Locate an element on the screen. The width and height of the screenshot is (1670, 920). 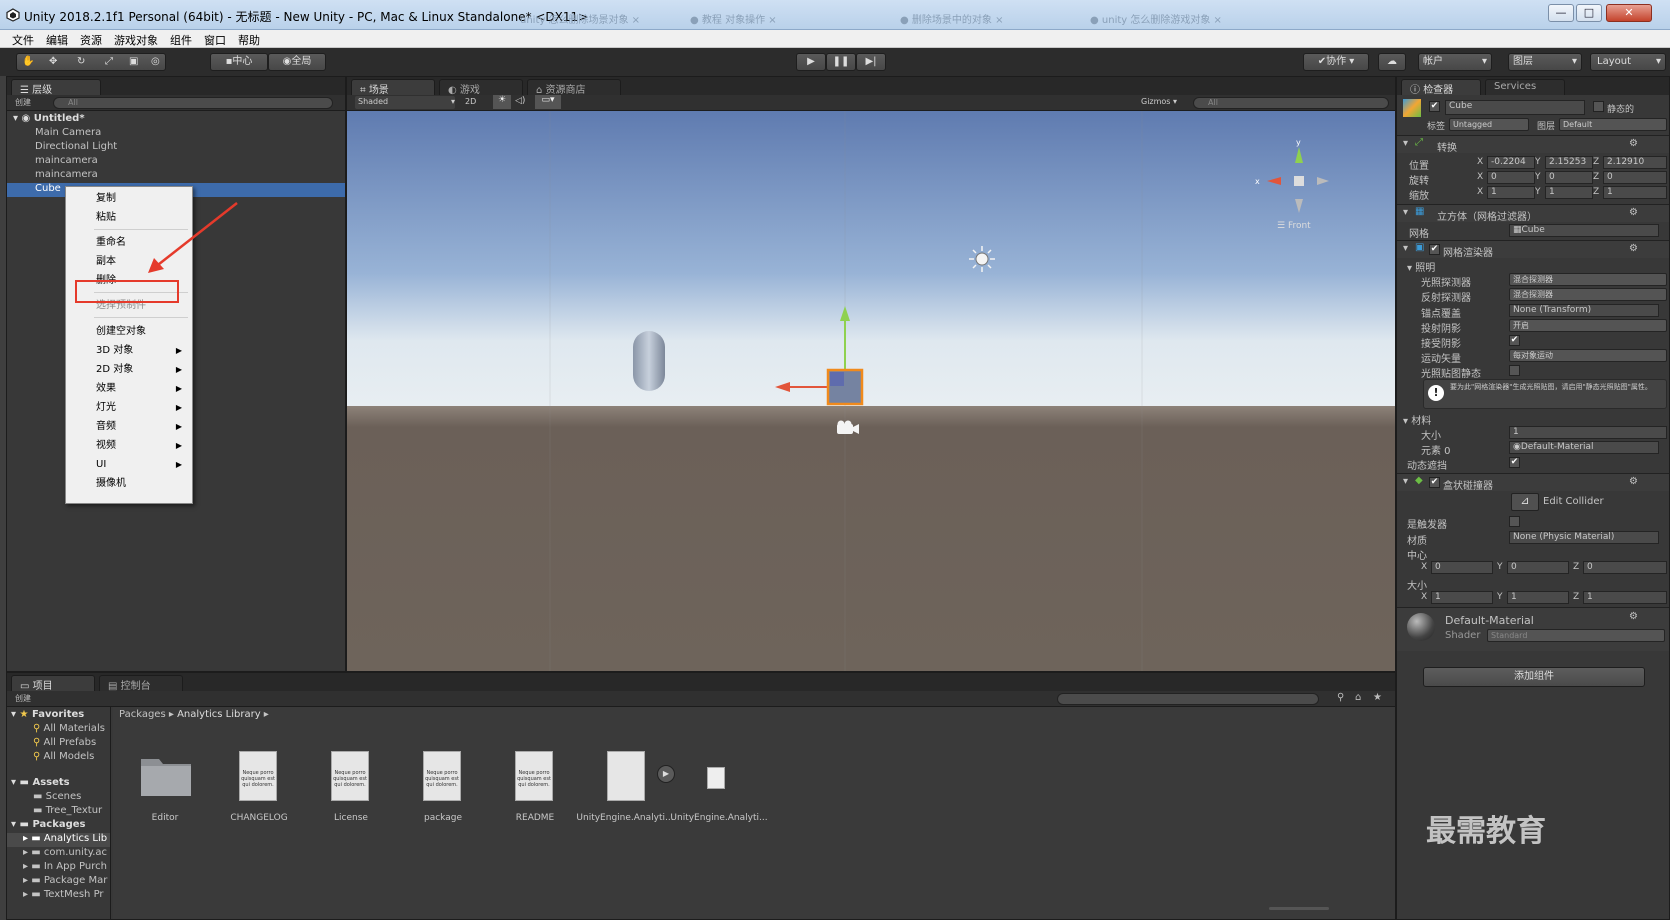
step-button: ▶| is located at coordinates (871, 62).